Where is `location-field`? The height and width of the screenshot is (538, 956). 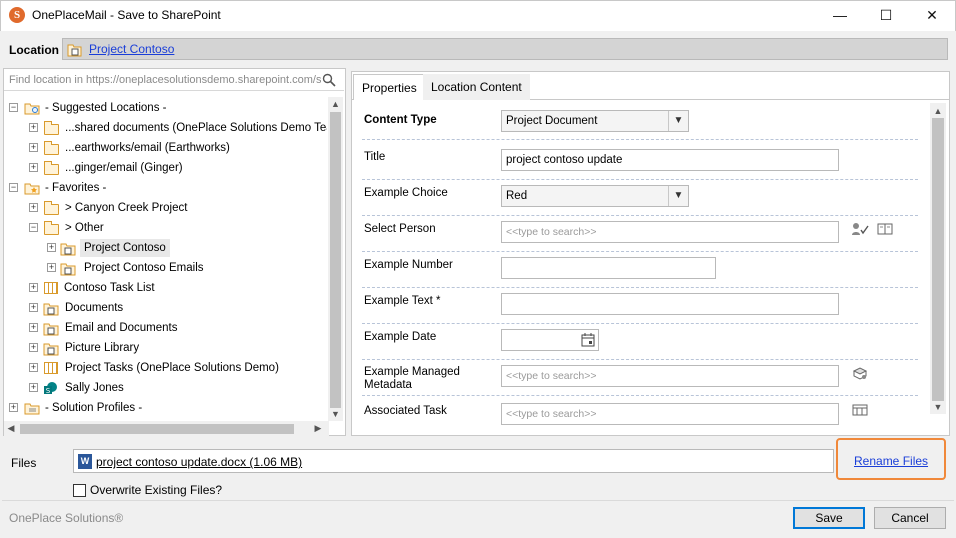 location-field is located at coordinates (505, 49).